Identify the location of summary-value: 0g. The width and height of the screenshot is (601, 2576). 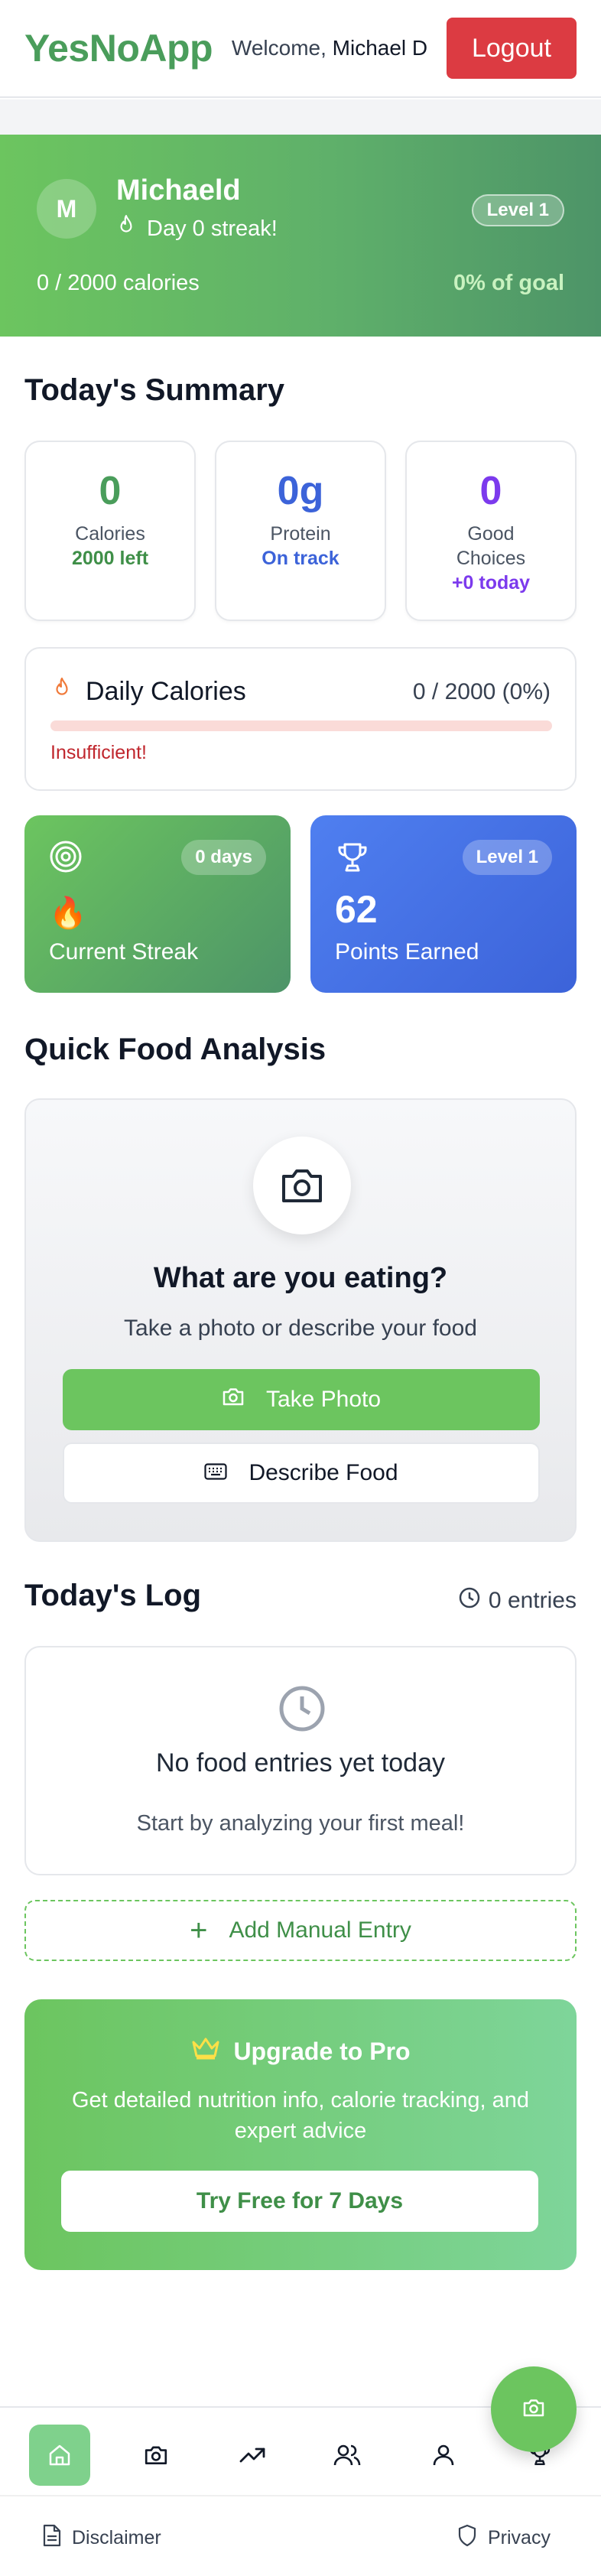
(300, 491).